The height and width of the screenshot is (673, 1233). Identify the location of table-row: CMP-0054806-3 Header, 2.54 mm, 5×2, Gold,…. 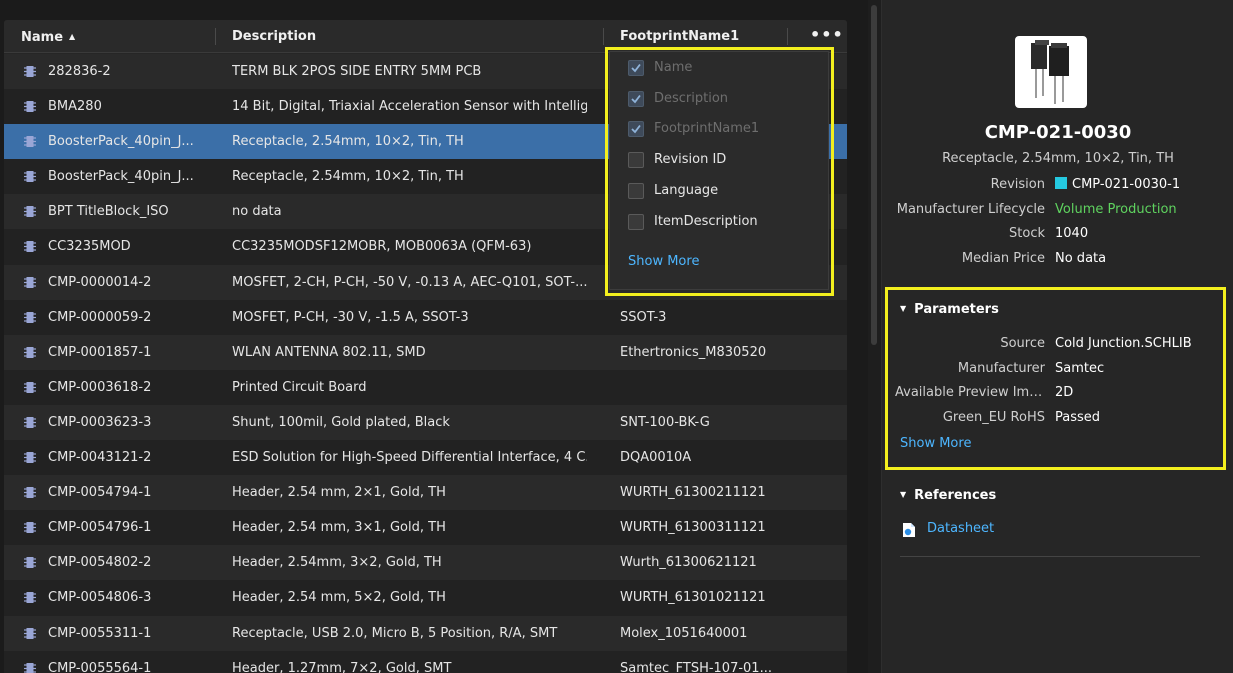
(425, 598).